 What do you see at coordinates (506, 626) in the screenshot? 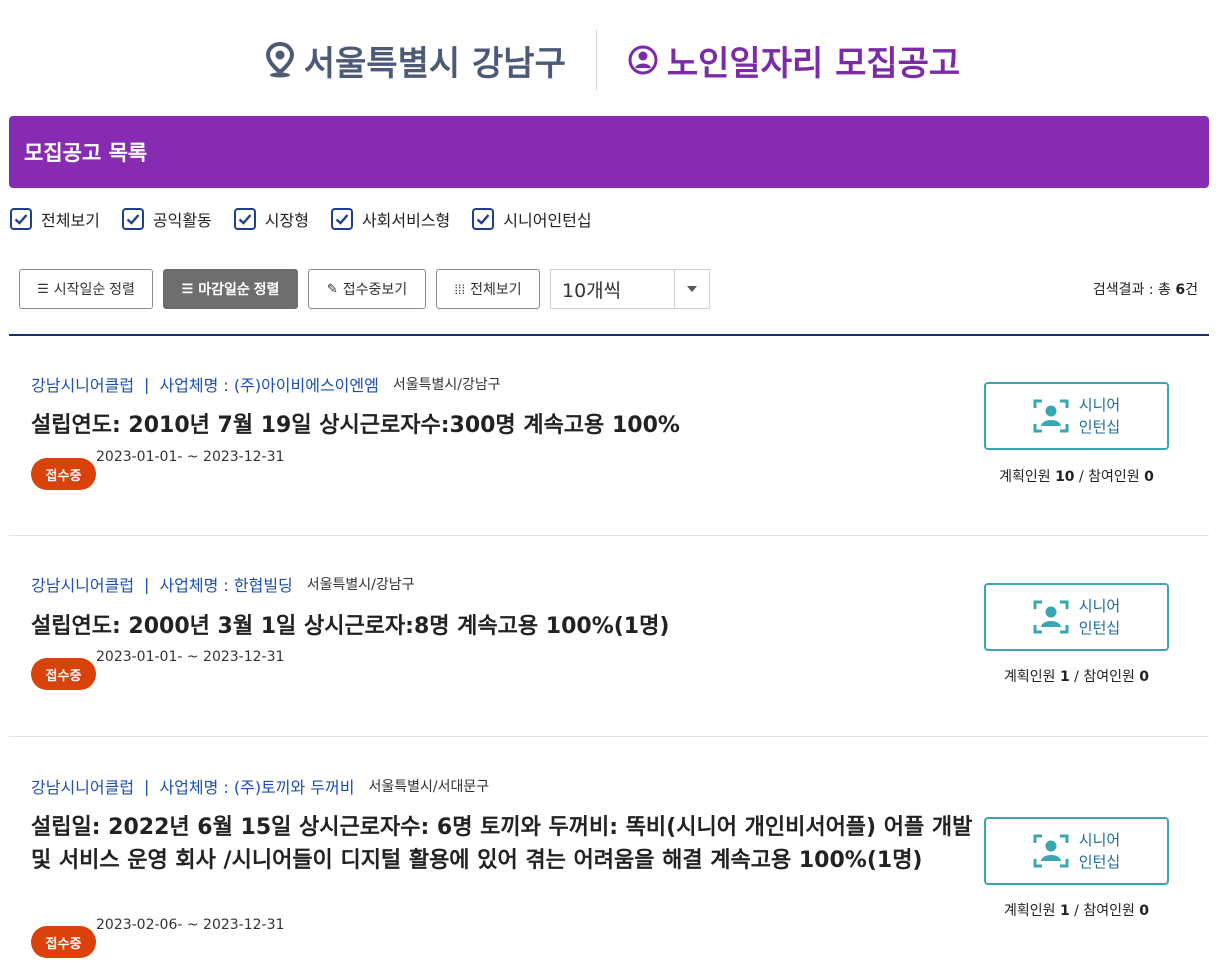
I see `job-title: 설립연도: 2000년 3월 1일 상시근로자:8명 계속고용 100%(1명)` at bounding box center [506, 626].